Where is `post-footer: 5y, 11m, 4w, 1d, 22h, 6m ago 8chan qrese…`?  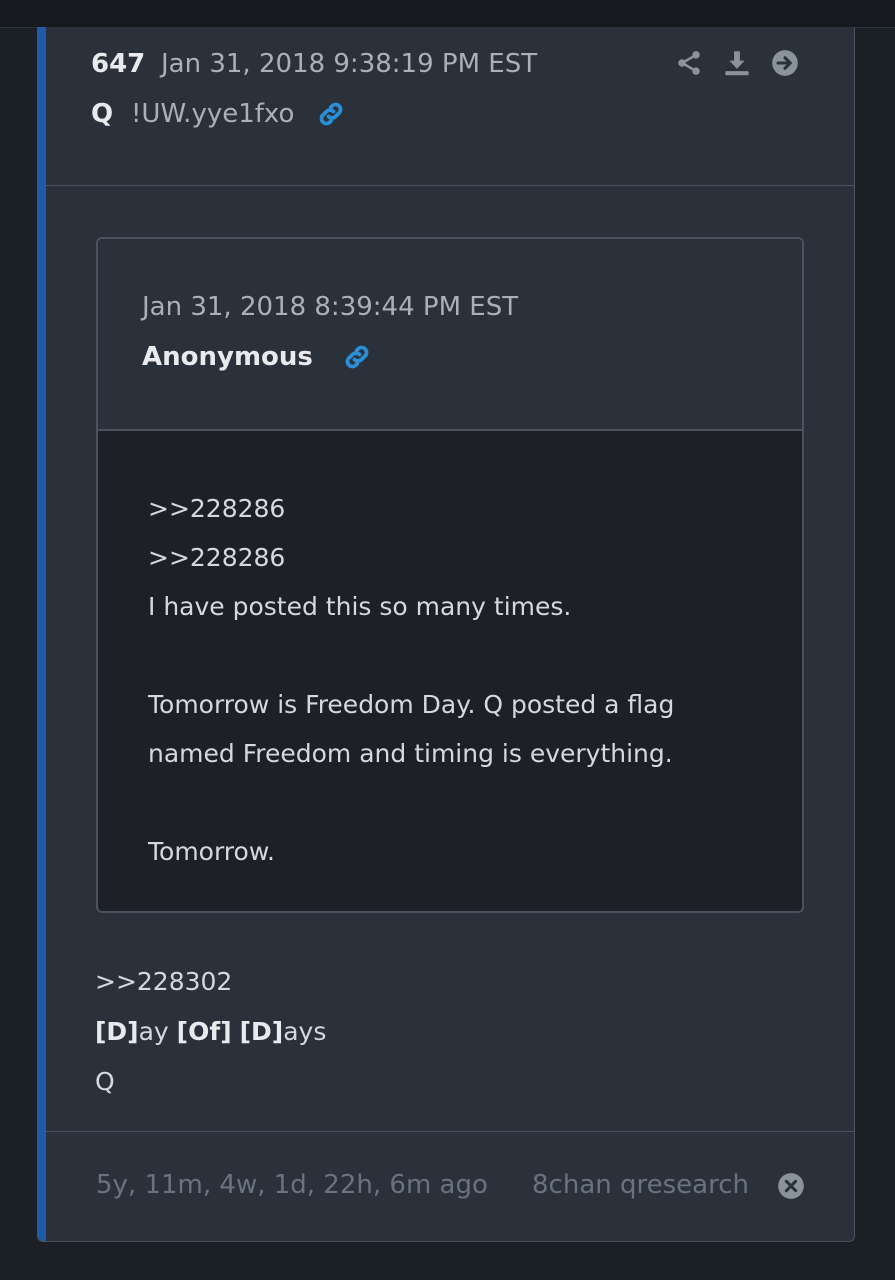 post-footer: 5y, 11m, 4w, 1d, 22h, 6m ago 8chan qrese… is located at coordinates (450, 1186).